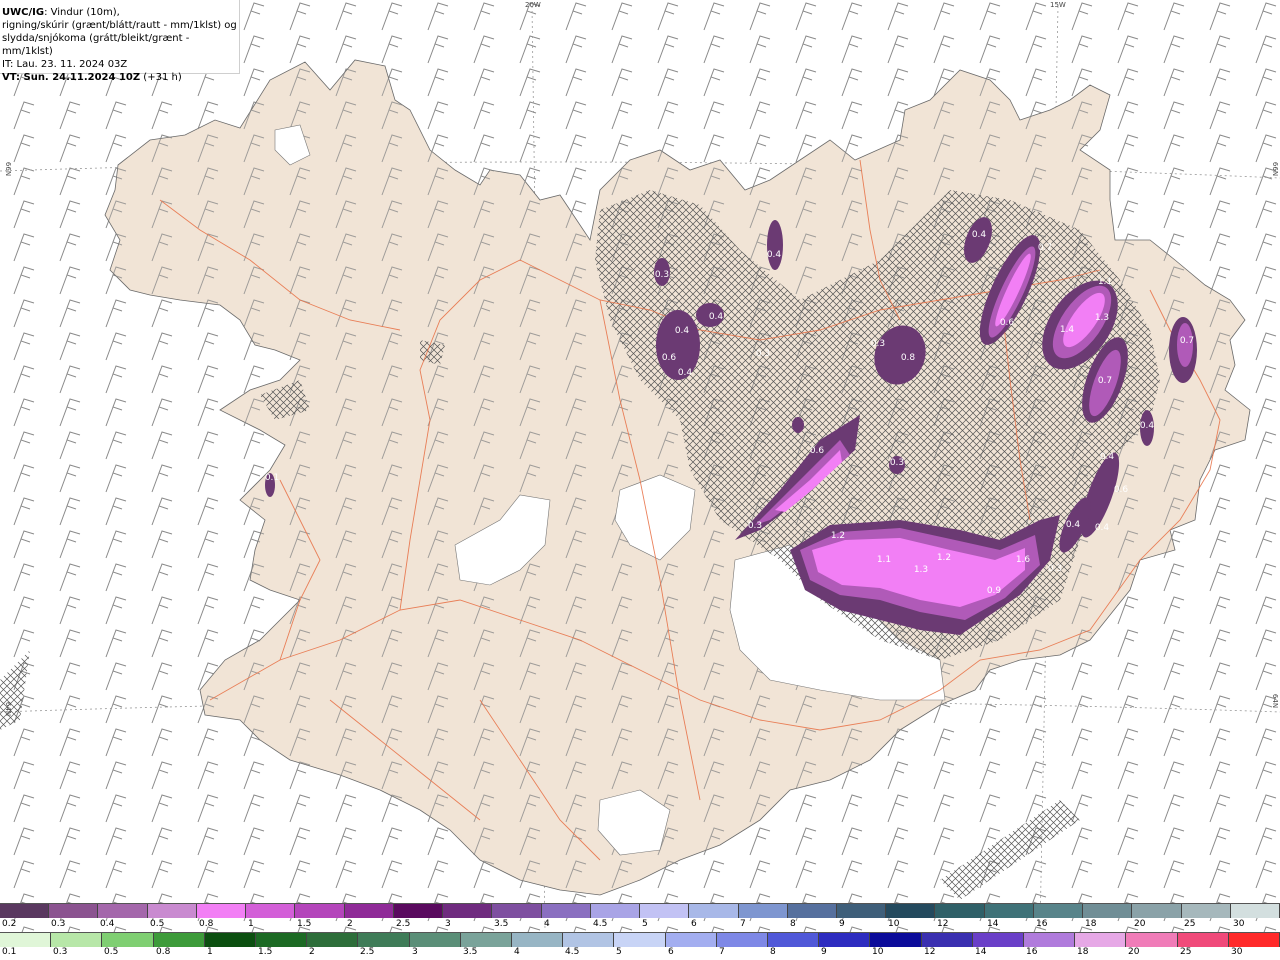  What do you see at coordinates (640, 939) in the screenshot?
I see `rain-color-scale` at bounding box center [640, 939].